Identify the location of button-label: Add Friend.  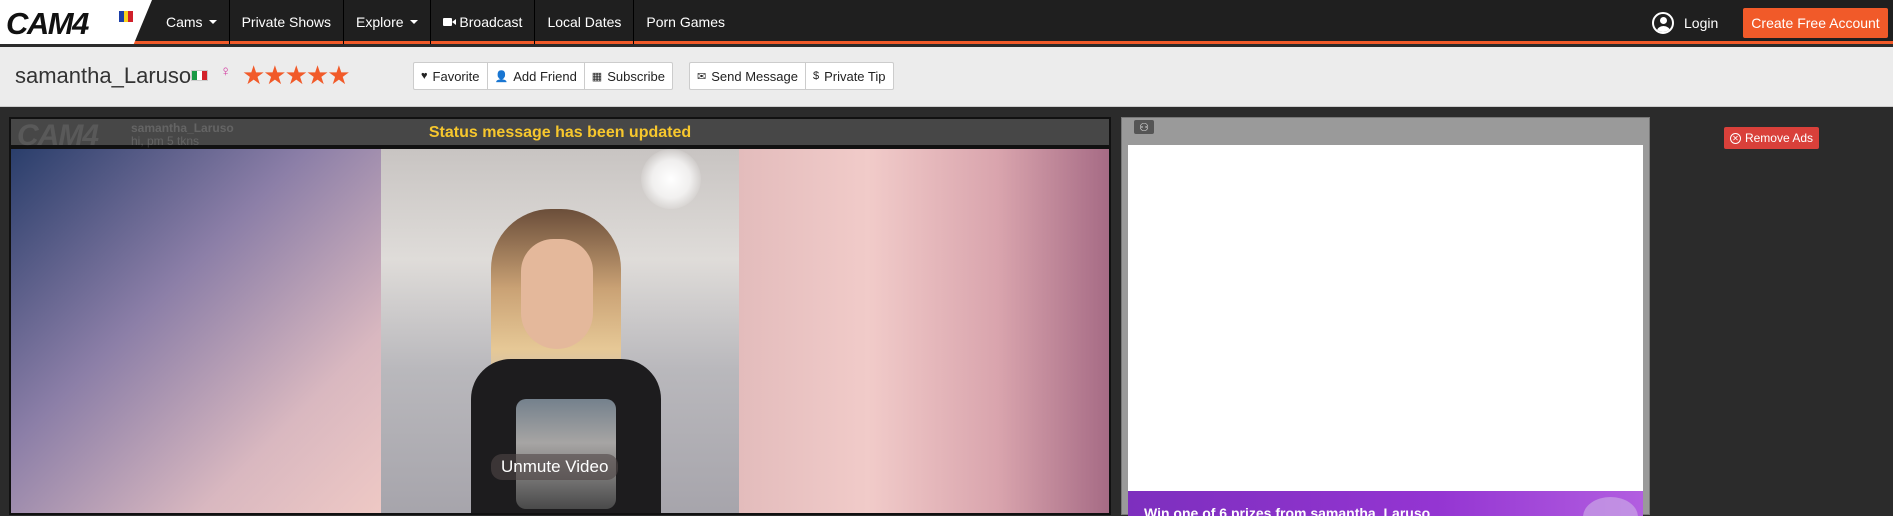
(545, 76).